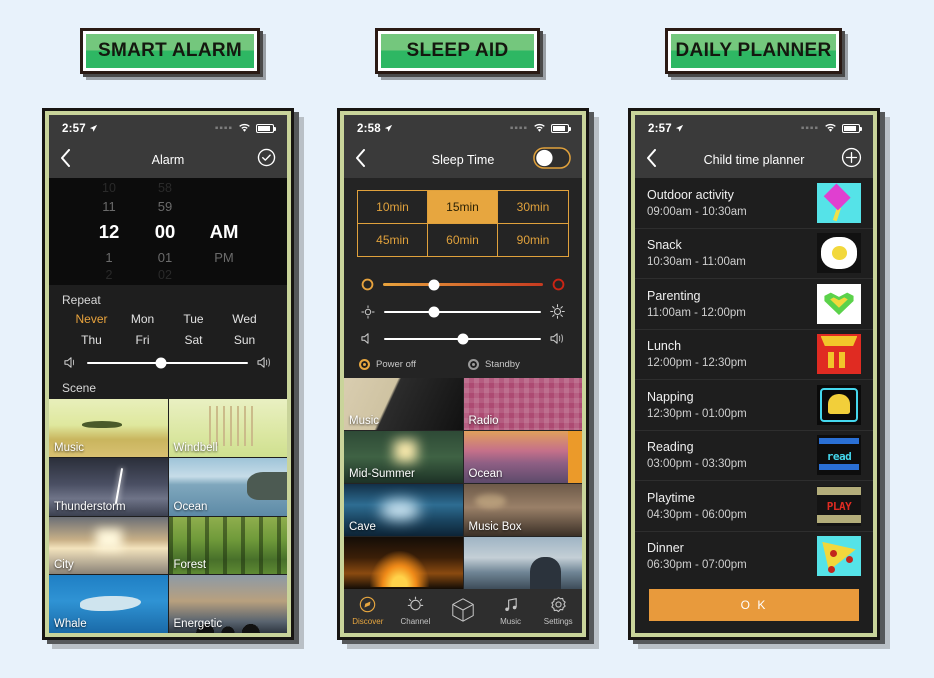 This screenshot has width=934, height=678. I want to click on cube-icon, so click(463, 611).